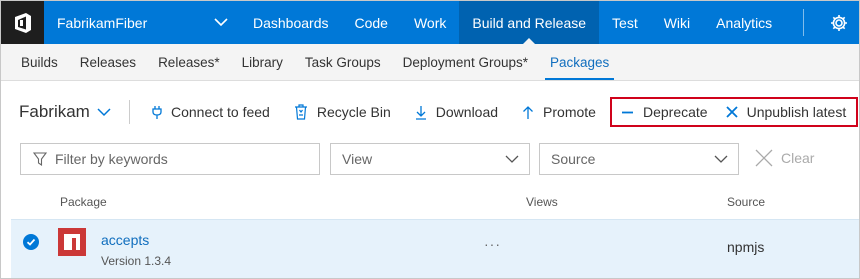 The width and height of the screenshot is (860, 279). Describe the element at coordinates (579, 62) in the screenshot. I see `subnav-packages: Packages` at that location.